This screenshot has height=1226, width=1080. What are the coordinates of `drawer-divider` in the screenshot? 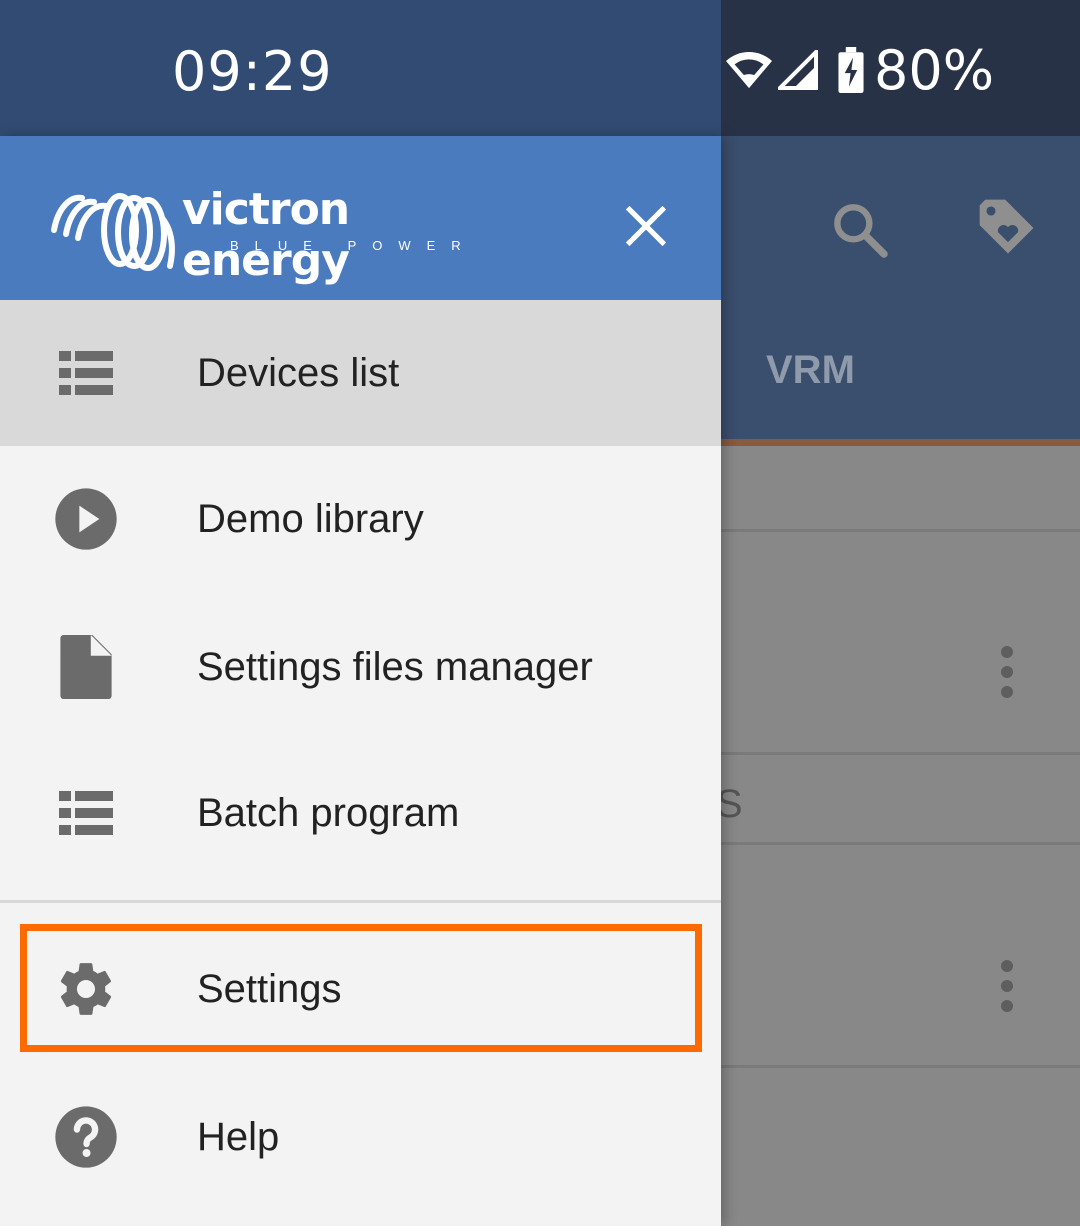 It's located at (360, 901).